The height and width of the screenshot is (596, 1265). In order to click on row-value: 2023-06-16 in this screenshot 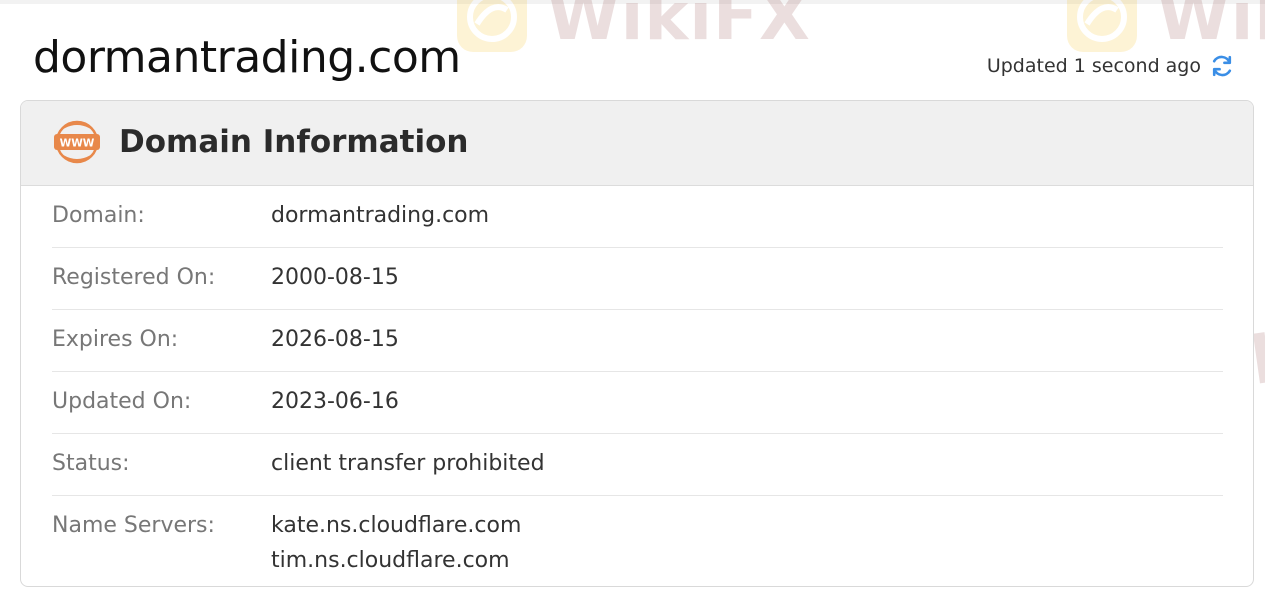, I will do `click(335, 401)`.